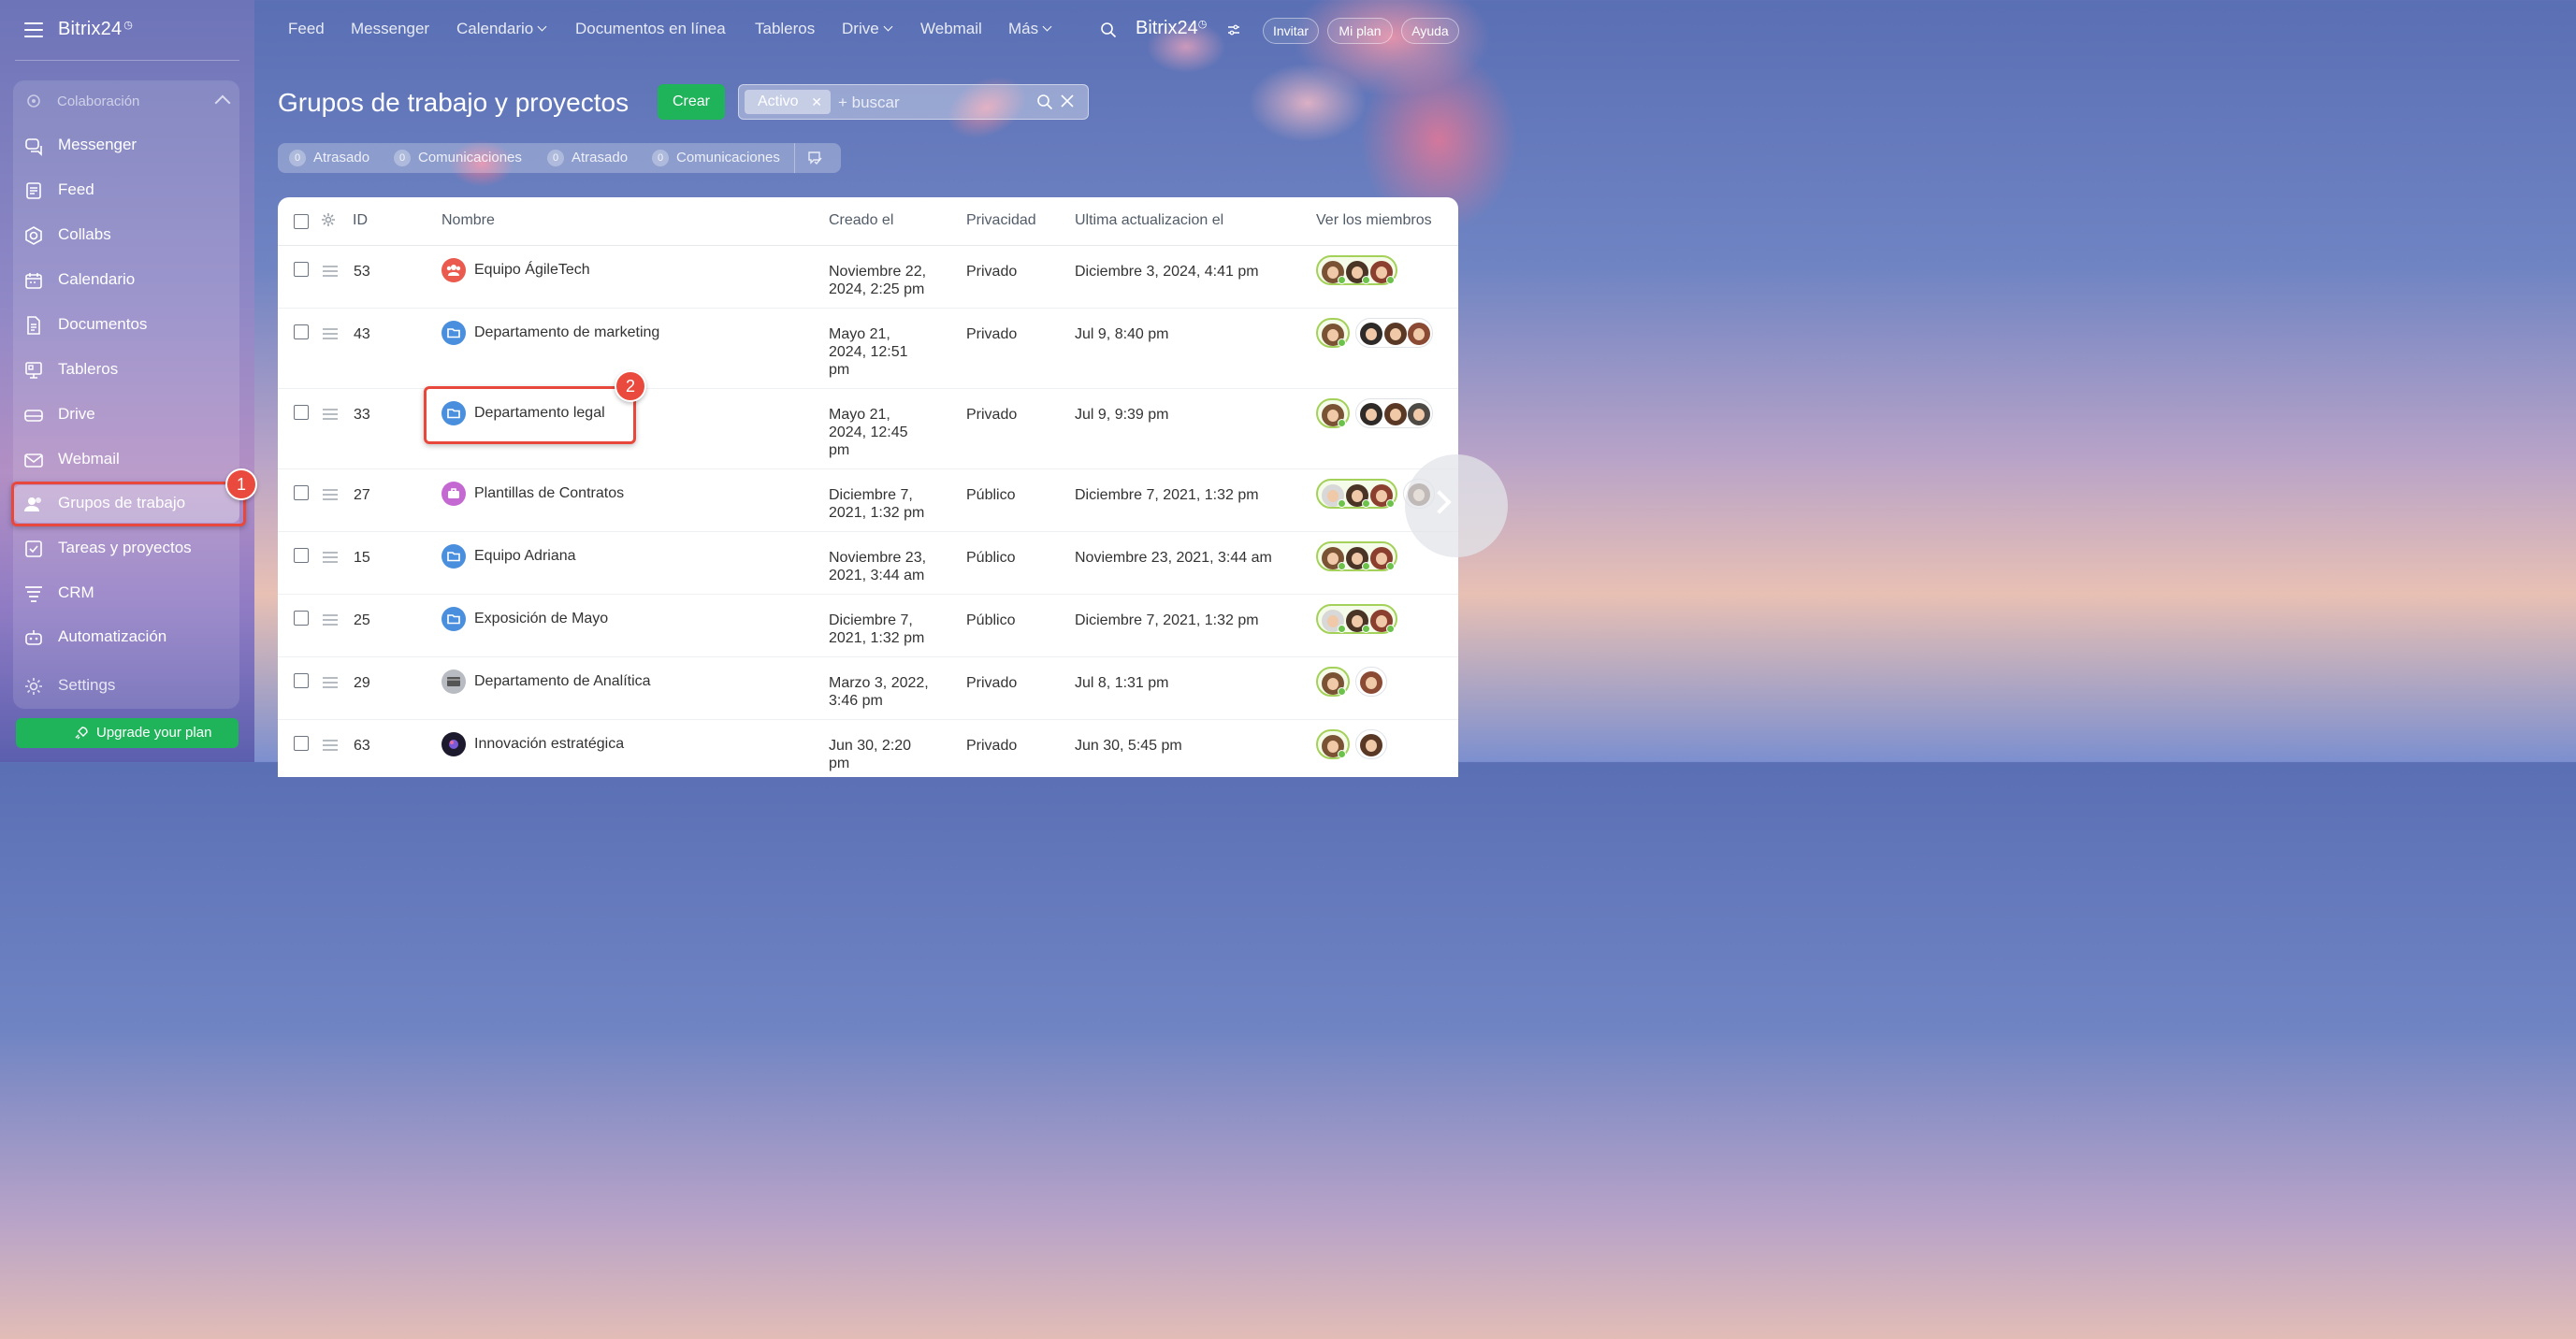  Describe the element at coordinates (328, 219) in the screenshot. I see `gear-icon` at that location.